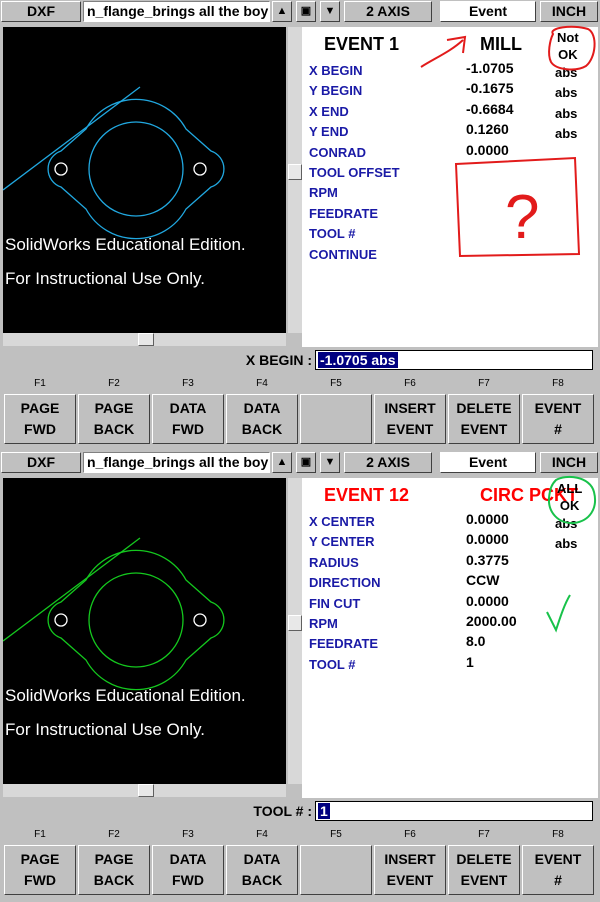 This screenshot has width=600, height=902. Describe the element at coordinates (491, 621) in the screenshot. I see `param-value: 2000.00` at that location.